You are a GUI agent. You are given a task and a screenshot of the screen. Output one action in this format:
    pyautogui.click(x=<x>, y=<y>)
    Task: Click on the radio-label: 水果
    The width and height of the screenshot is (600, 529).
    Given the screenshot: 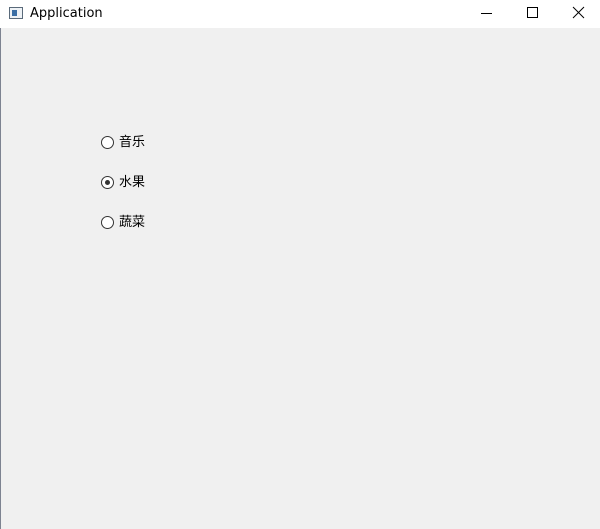 What is the action you would take?
    pyautogui.click(x=132, y=182)
    